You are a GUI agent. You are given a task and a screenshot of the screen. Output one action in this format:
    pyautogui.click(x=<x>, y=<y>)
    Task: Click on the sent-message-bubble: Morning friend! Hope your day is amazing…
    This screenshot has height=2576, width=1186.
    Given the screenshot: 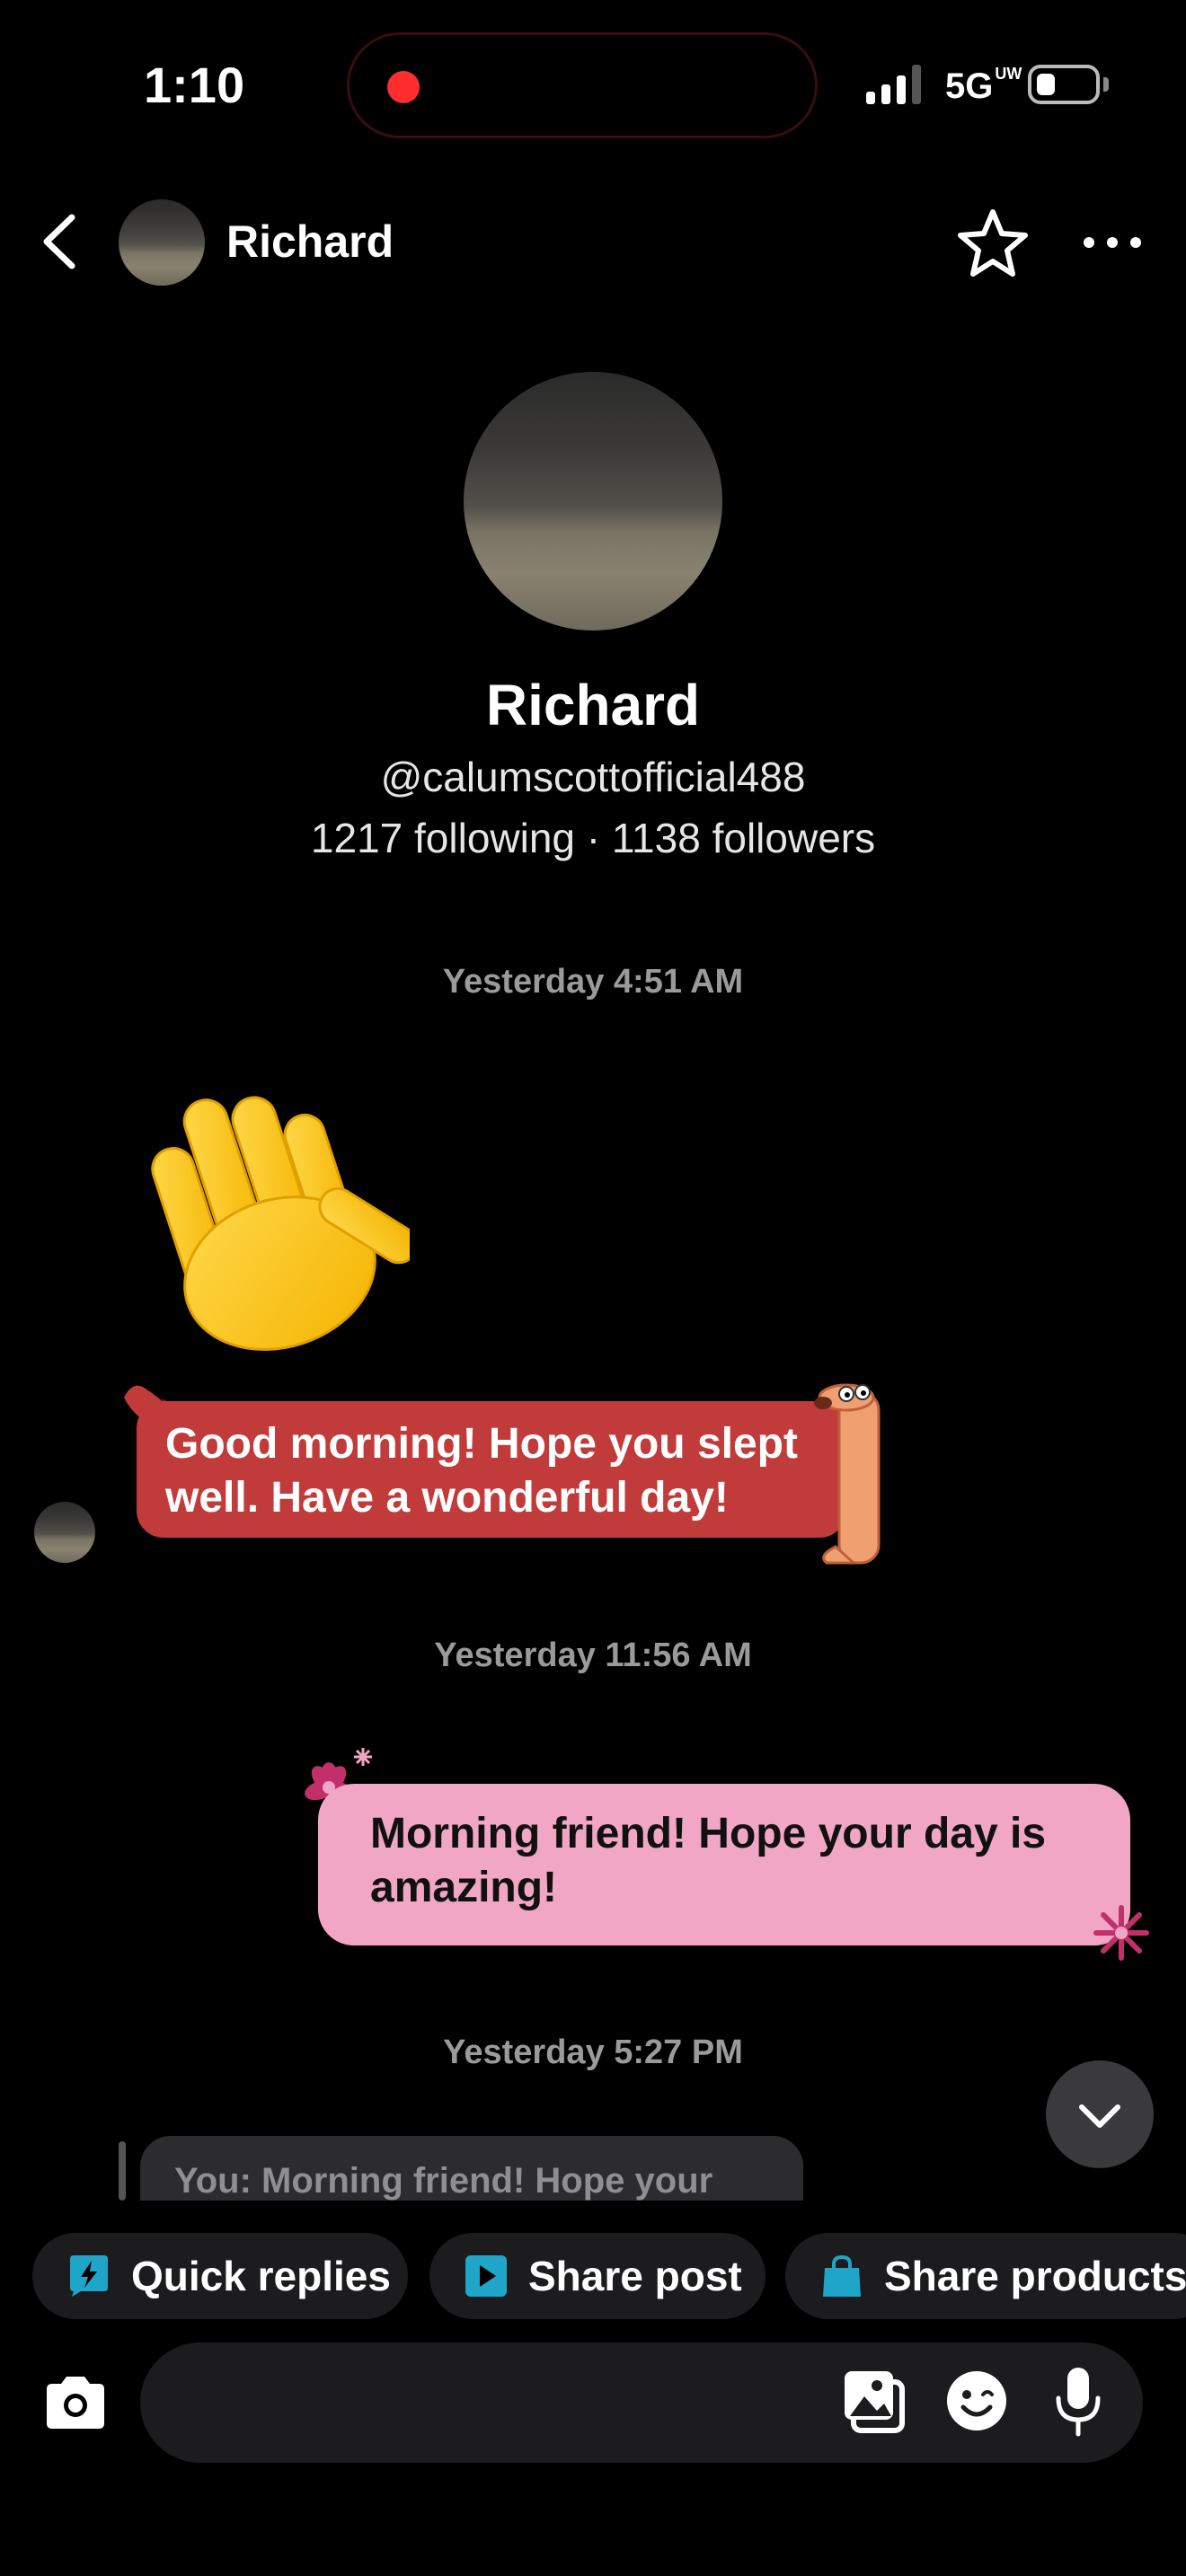 What is the action you would take?
    pyautogui.click(x=724, y=1864)
    